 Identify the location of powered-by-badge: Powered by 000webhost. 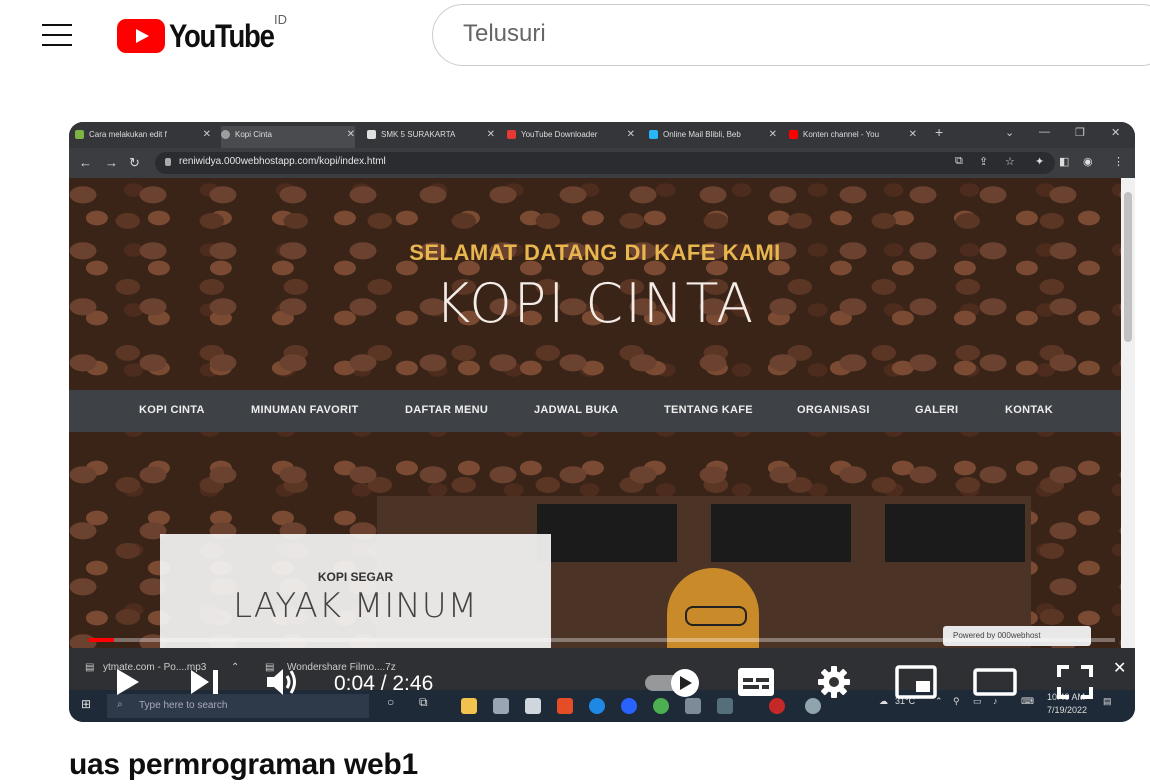
(1017, 636).